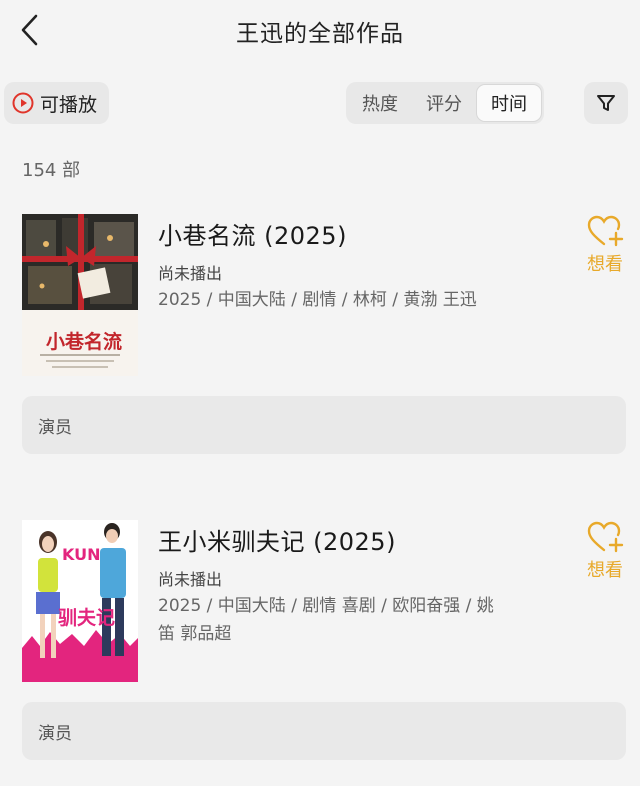 The image size is (640, 786). I want to click on playable-label: 可播放, so click(69, 104).